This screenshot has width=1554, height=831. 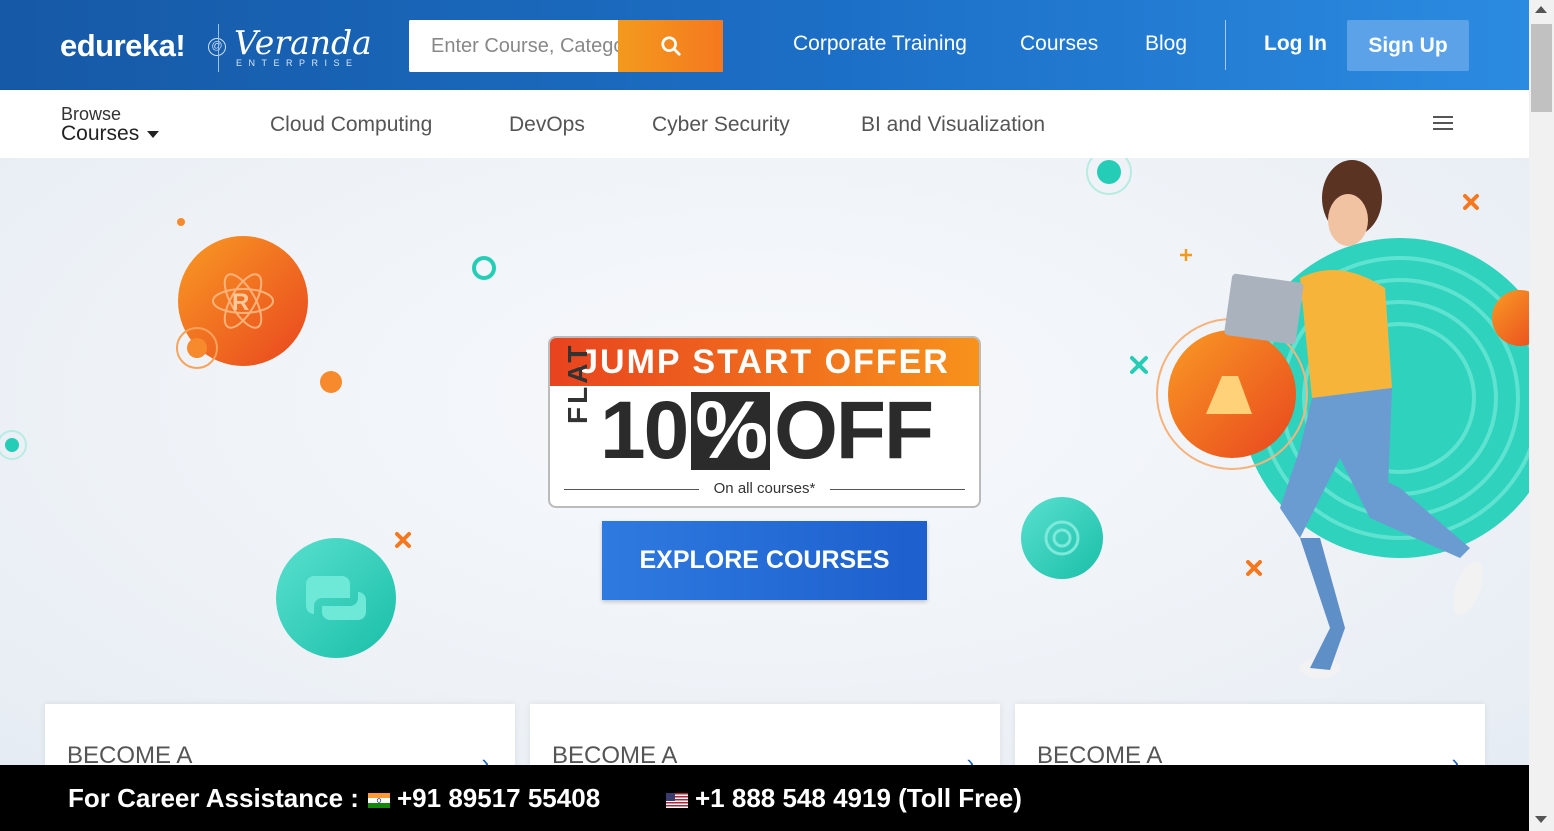 What do you see at coordinates (721, 125) in the screenshot?
I see `category-cyber-security: Cyber Security` at bounding box center [721, 125].